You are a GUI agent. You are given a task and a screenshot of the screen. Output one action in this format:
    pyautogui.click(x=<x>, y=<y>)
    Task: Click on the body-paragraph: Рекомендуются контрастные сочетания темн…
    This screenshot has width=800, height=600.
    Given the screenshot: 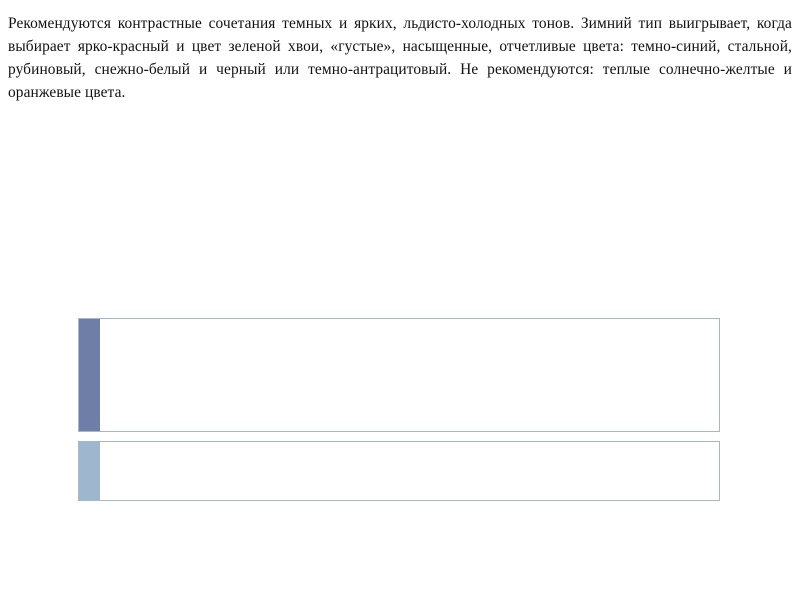 What is the action you would take?
    pyautogui.click(x=400, y=58)
    